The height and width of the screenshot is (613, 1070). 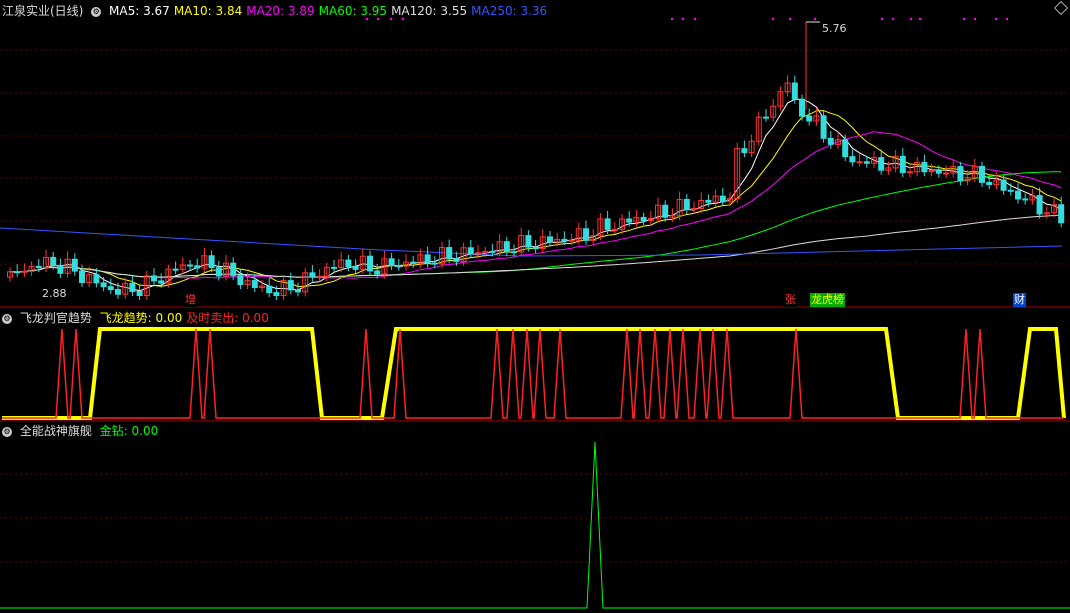 I want to click on event-marker-2: 龙虎榜, so click(x=827, y=300).